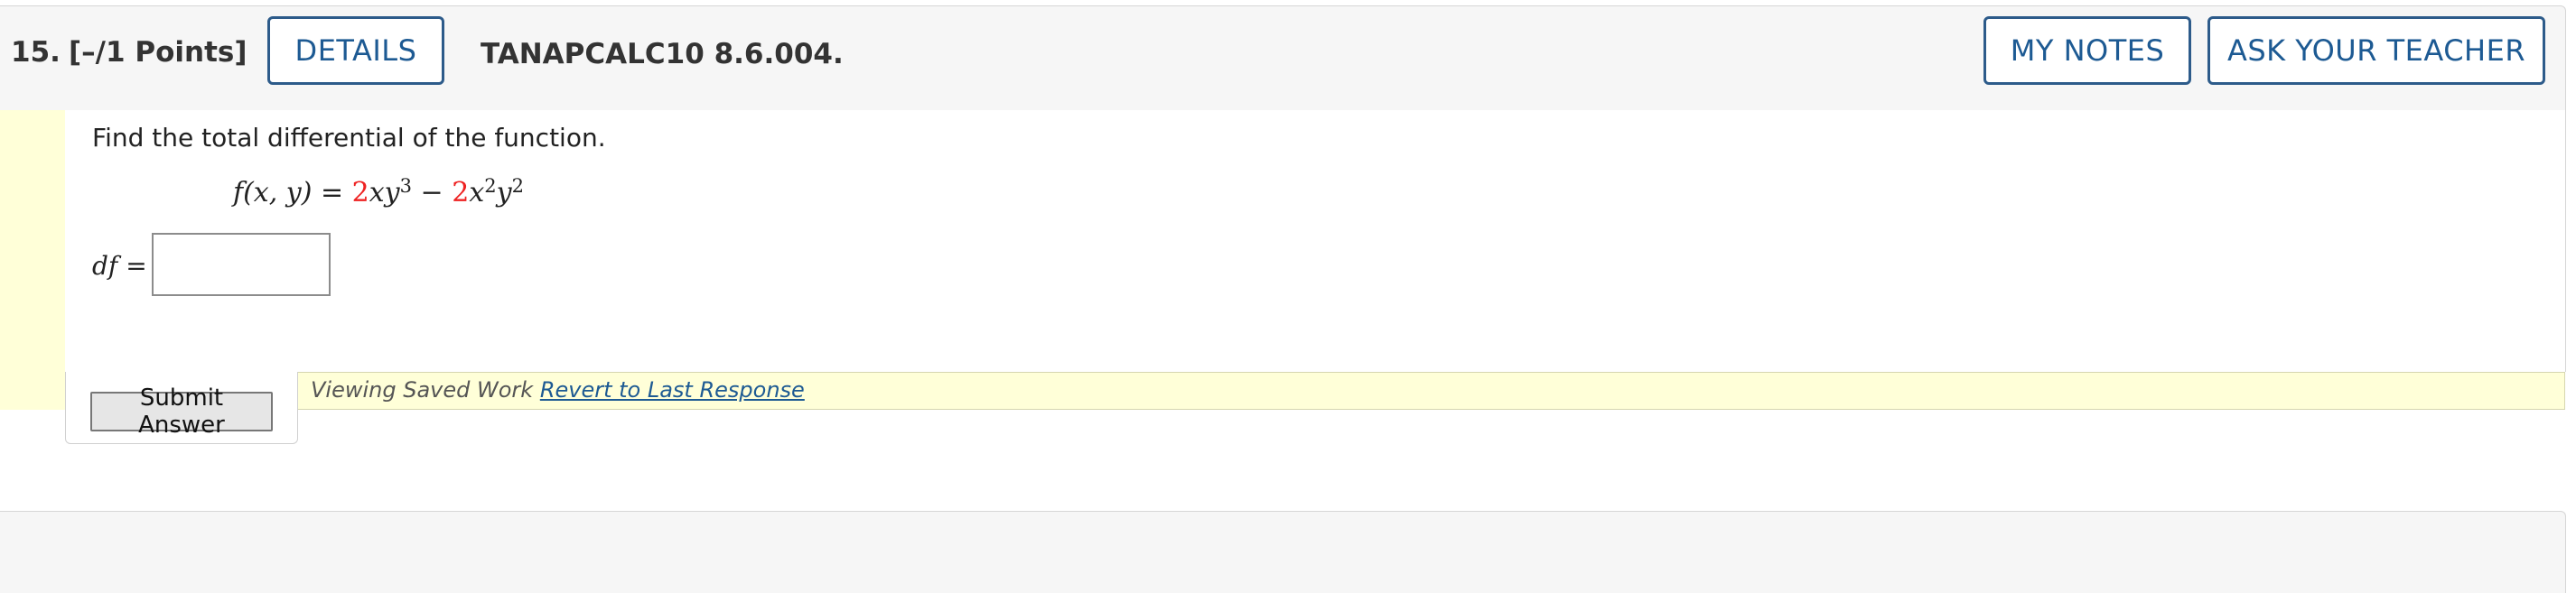 Image resolution: width=2576 pixels, height=593 pixels. I want to click on formula-minus: −, so click(432, 193).